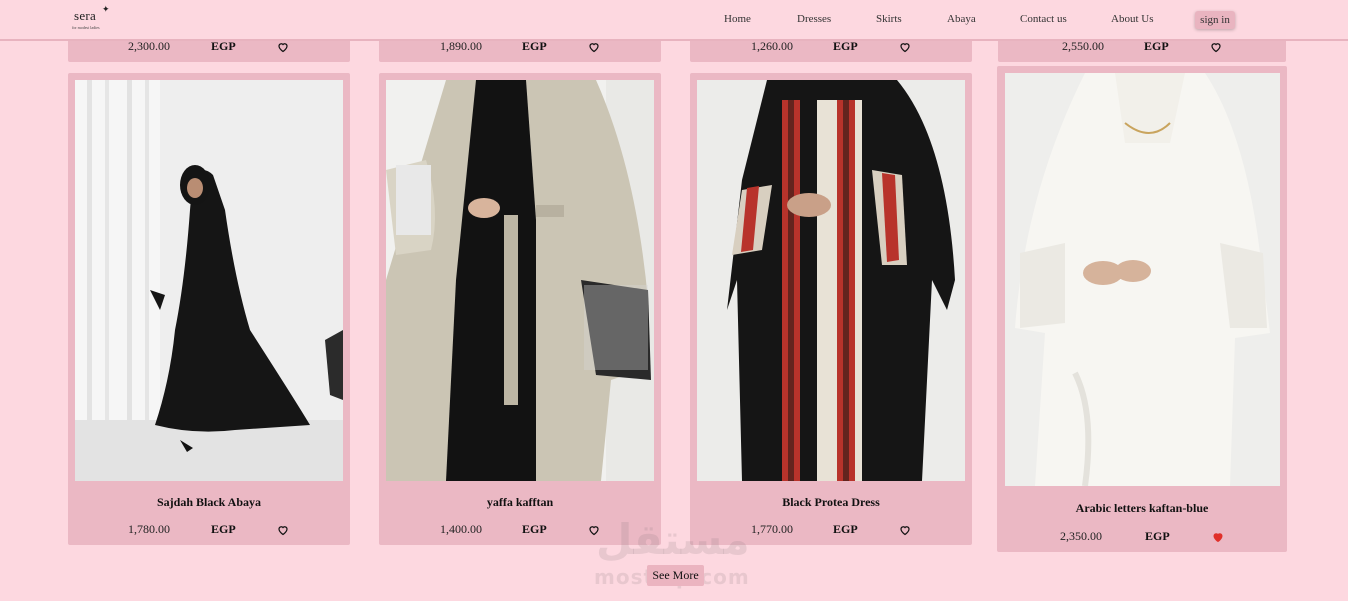 This screenshot has width=1348, height=601. I want to click on product-price: 1,780.00, so click(149, 529).